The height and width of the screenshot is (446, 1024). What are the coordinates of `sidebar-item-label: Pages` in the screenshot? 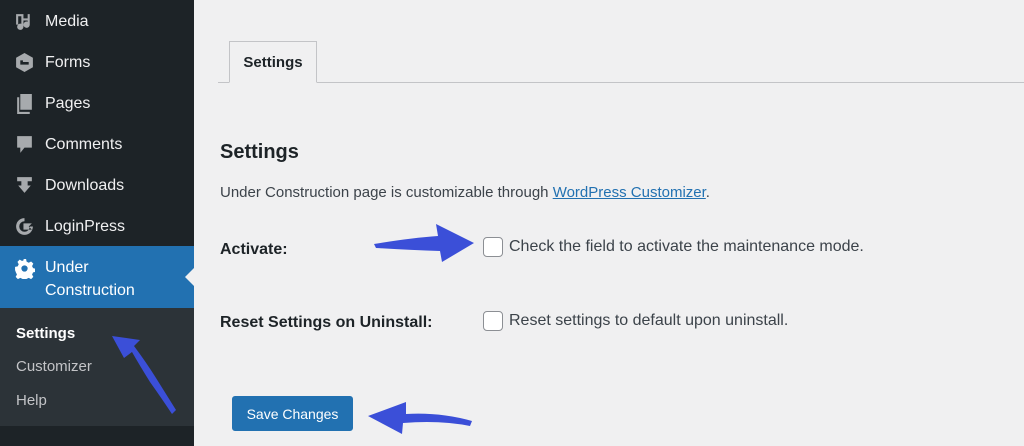 It's located at (68, 103).